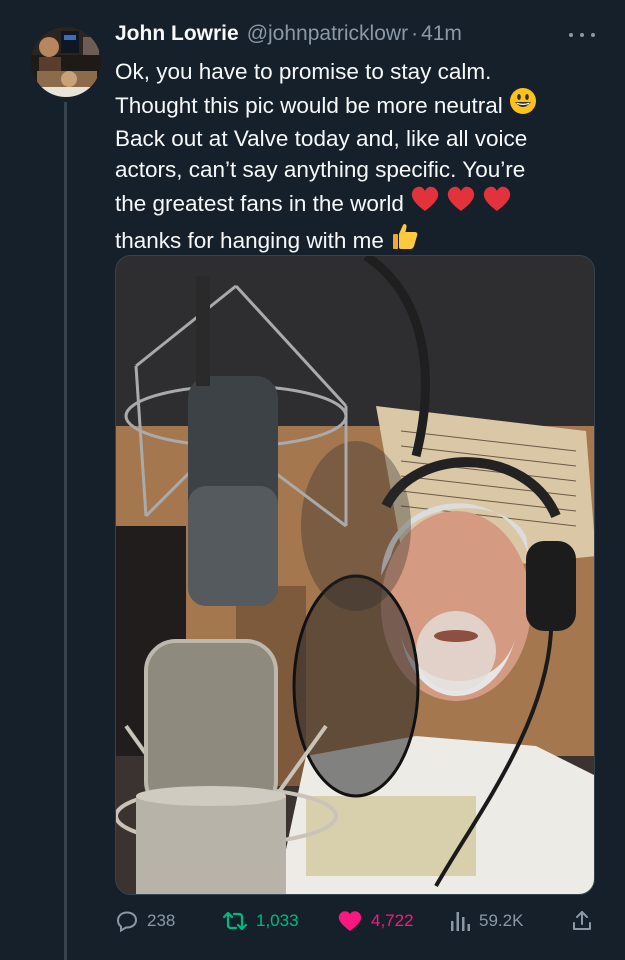  I want to click on timestamp: 41m, so click(441, 34).